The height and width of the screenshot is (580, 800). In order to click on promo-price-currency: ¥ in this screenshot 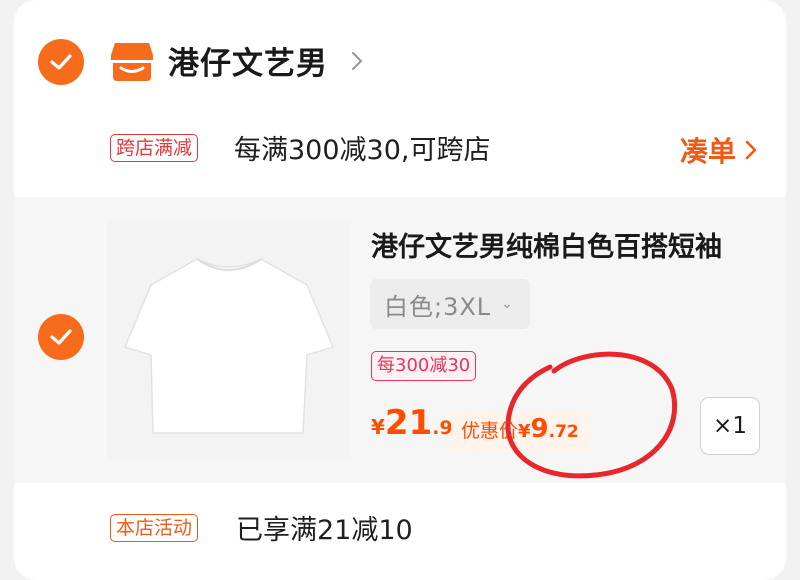, I will do `click(524, 431)`.